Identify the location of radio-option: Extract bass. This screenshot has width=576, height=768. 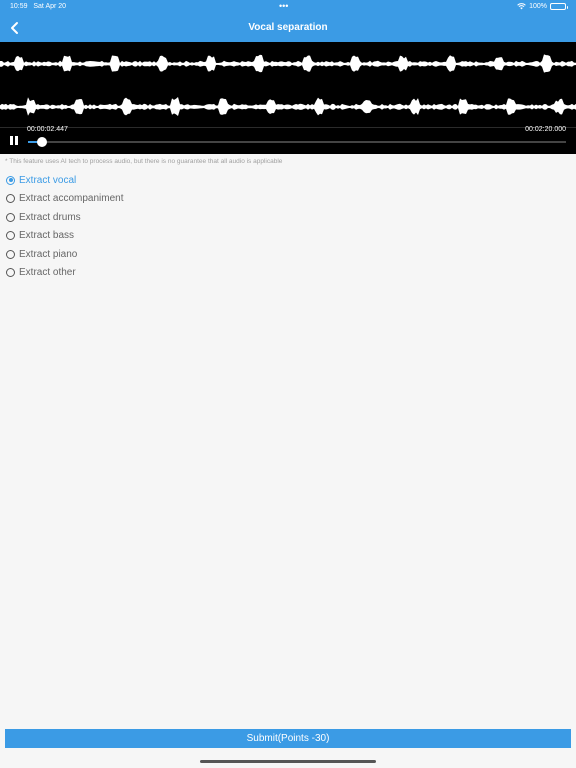
(65, 236).